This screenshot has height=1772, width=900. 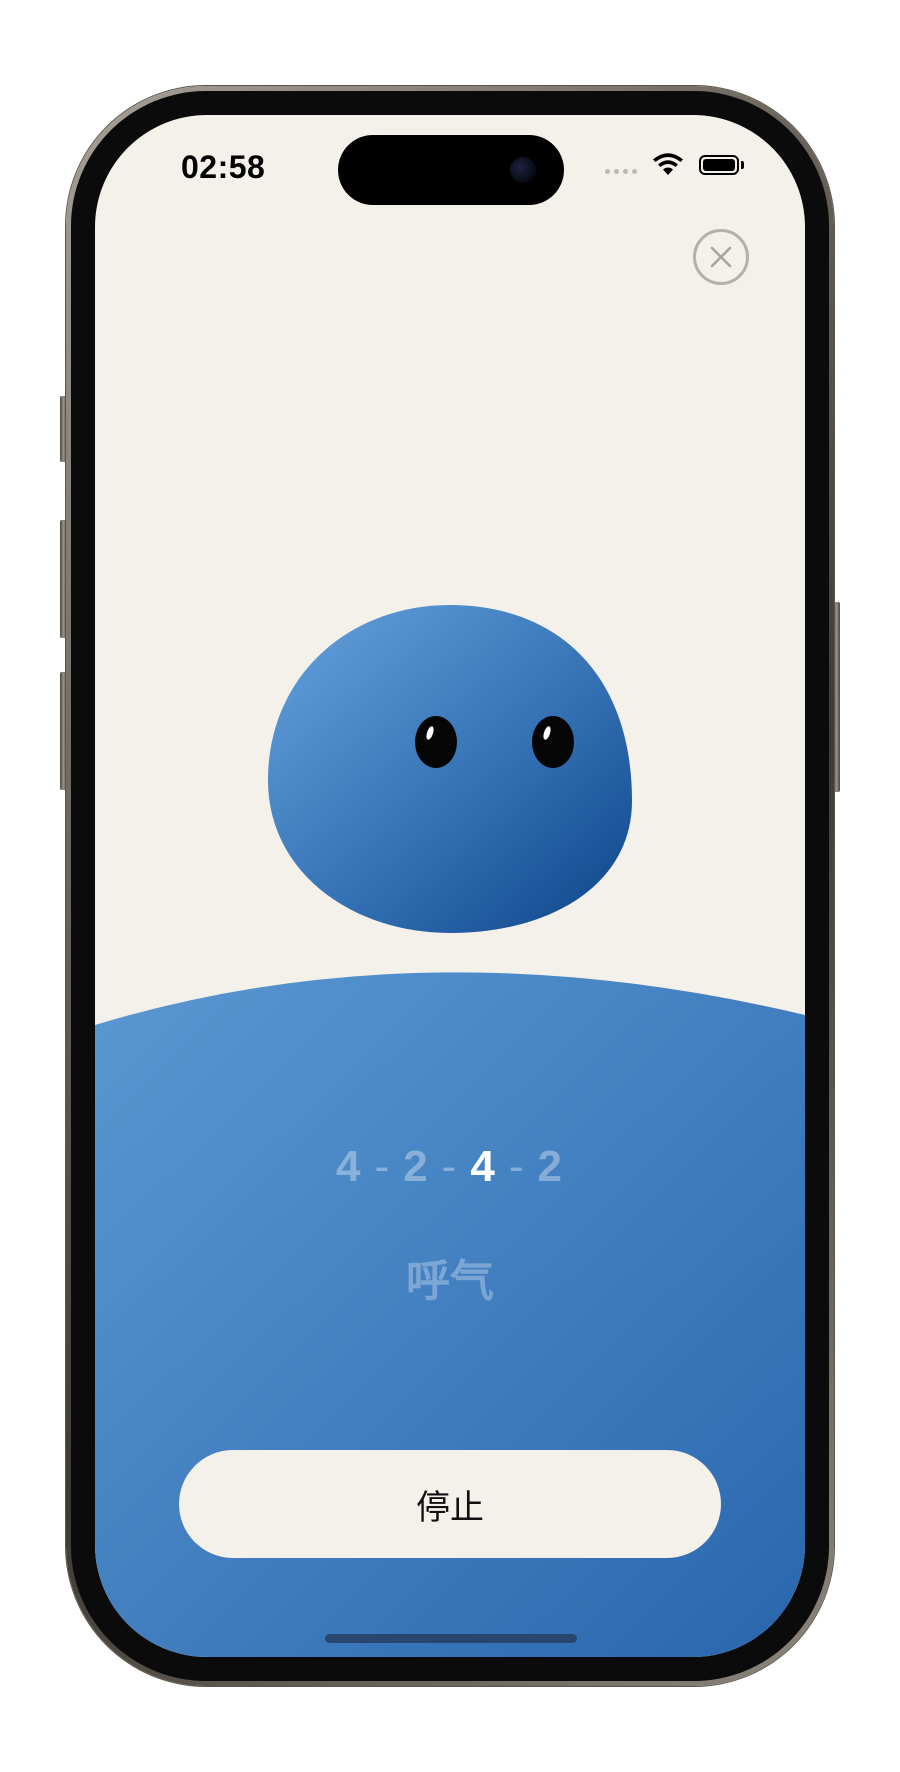 What do you see at coordinates (742, 165) in the screenshot?
I see `battery-tip` at bounding box center [742, 165].